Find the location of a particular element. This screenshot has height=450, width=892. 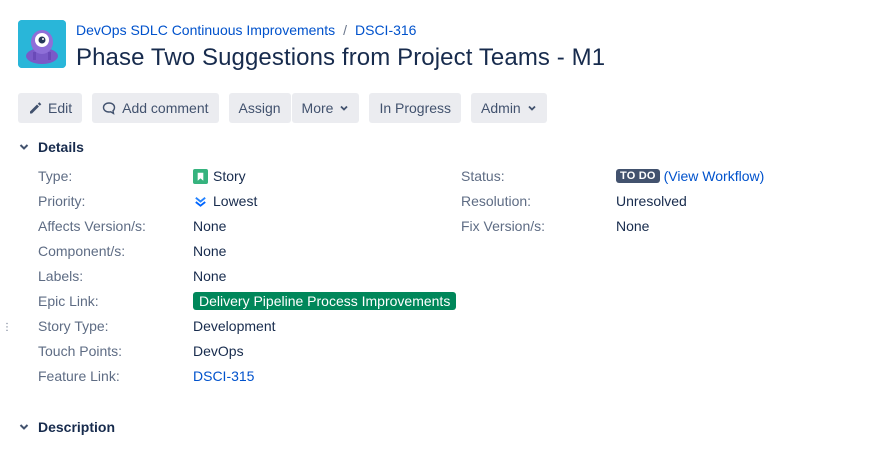

labels-value: None is located at coordinates (209, 276).